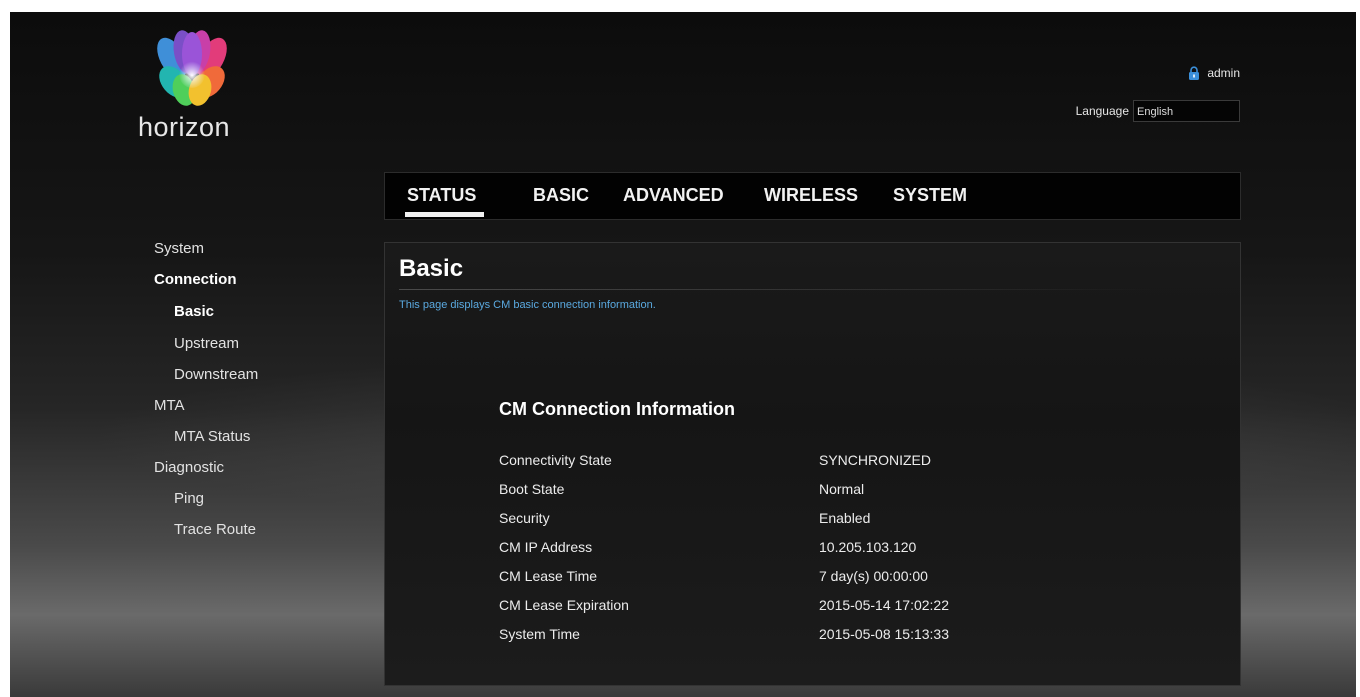  I want to click on horizon-logo: horizon, so click(193, 95).